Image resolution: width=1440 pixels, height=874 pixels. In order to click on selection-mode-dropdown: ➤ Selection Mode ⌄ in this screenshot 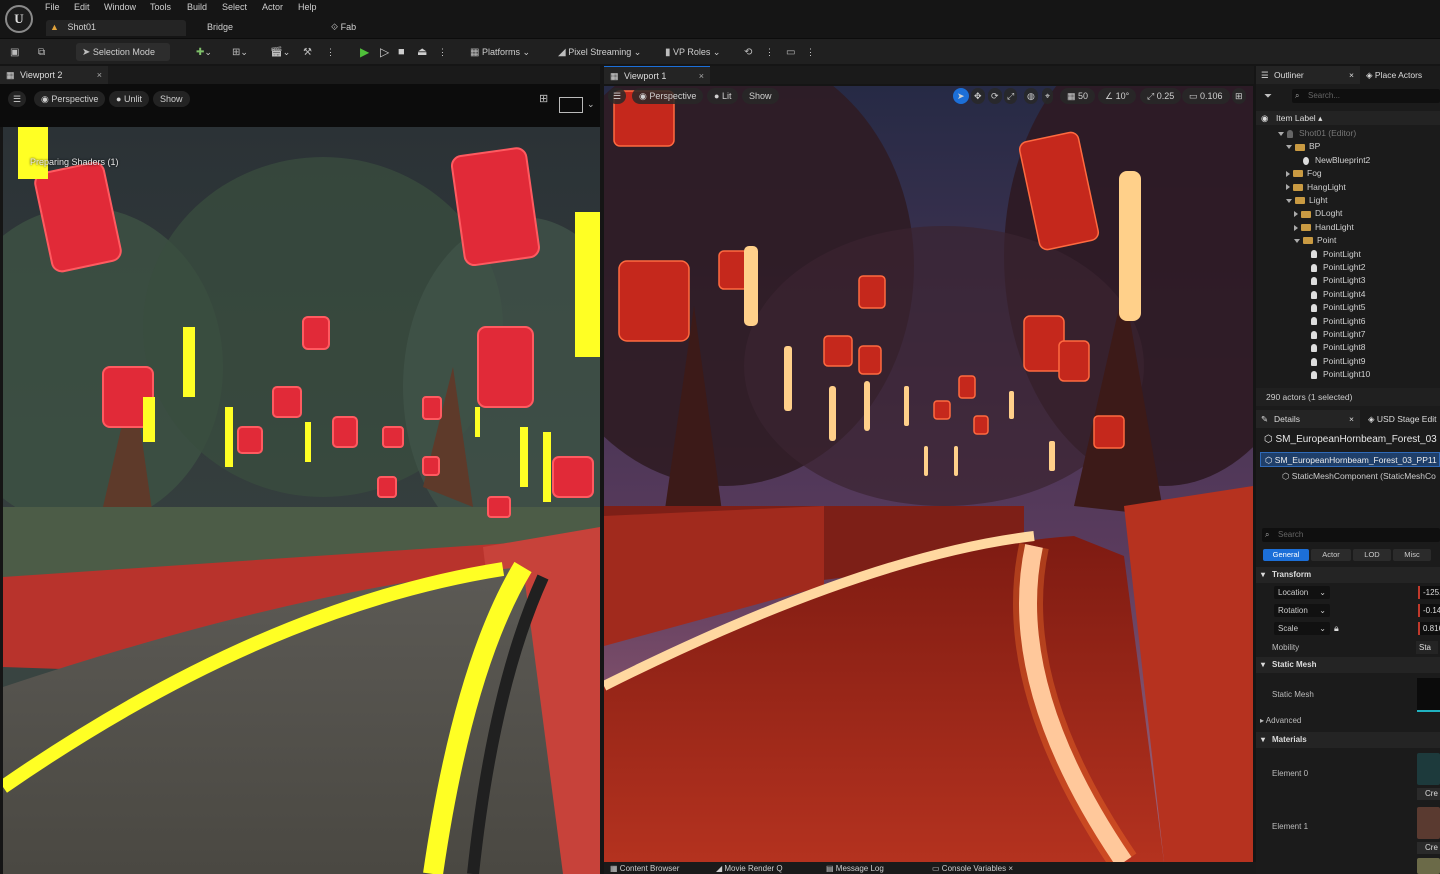, I will do `click(123, 59)`.